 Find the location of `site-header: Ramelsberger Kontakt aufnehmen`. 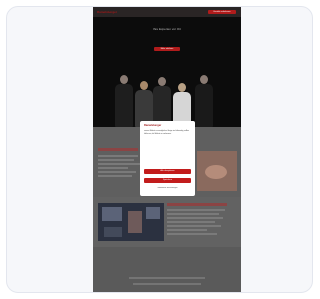

site-header: Ramelsberger Kontakt aufnehmen is located at coordinates (167, 12).